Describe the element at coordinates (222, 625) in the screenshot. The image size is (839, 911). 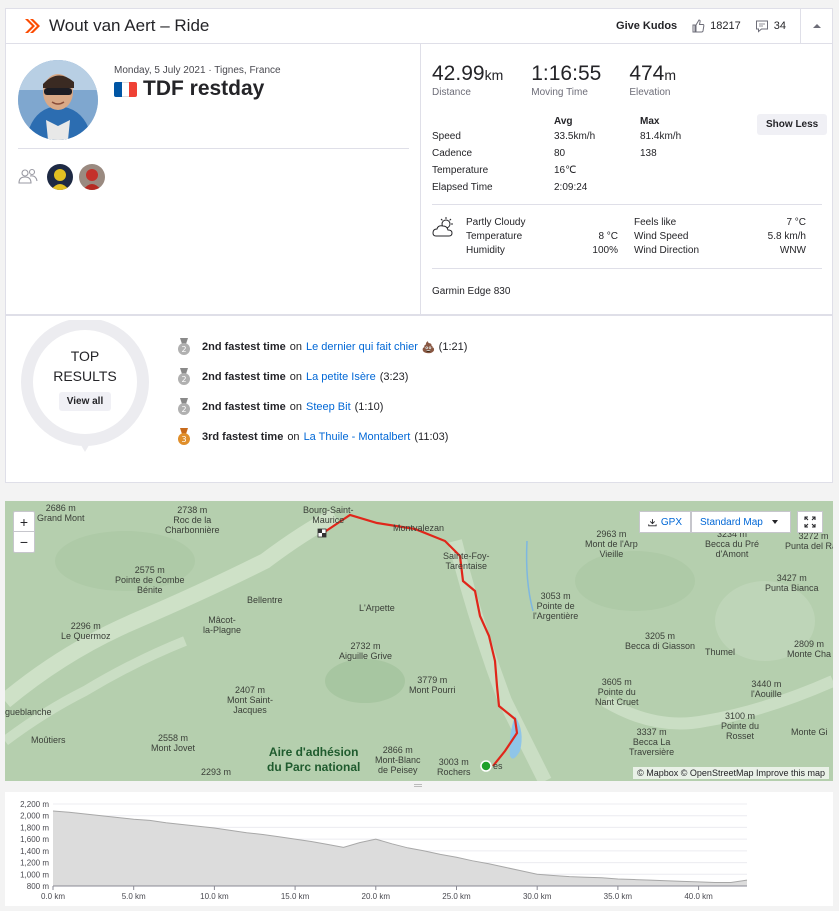
I see `map-label-text: Mâcot-la-Plagne` at that location.